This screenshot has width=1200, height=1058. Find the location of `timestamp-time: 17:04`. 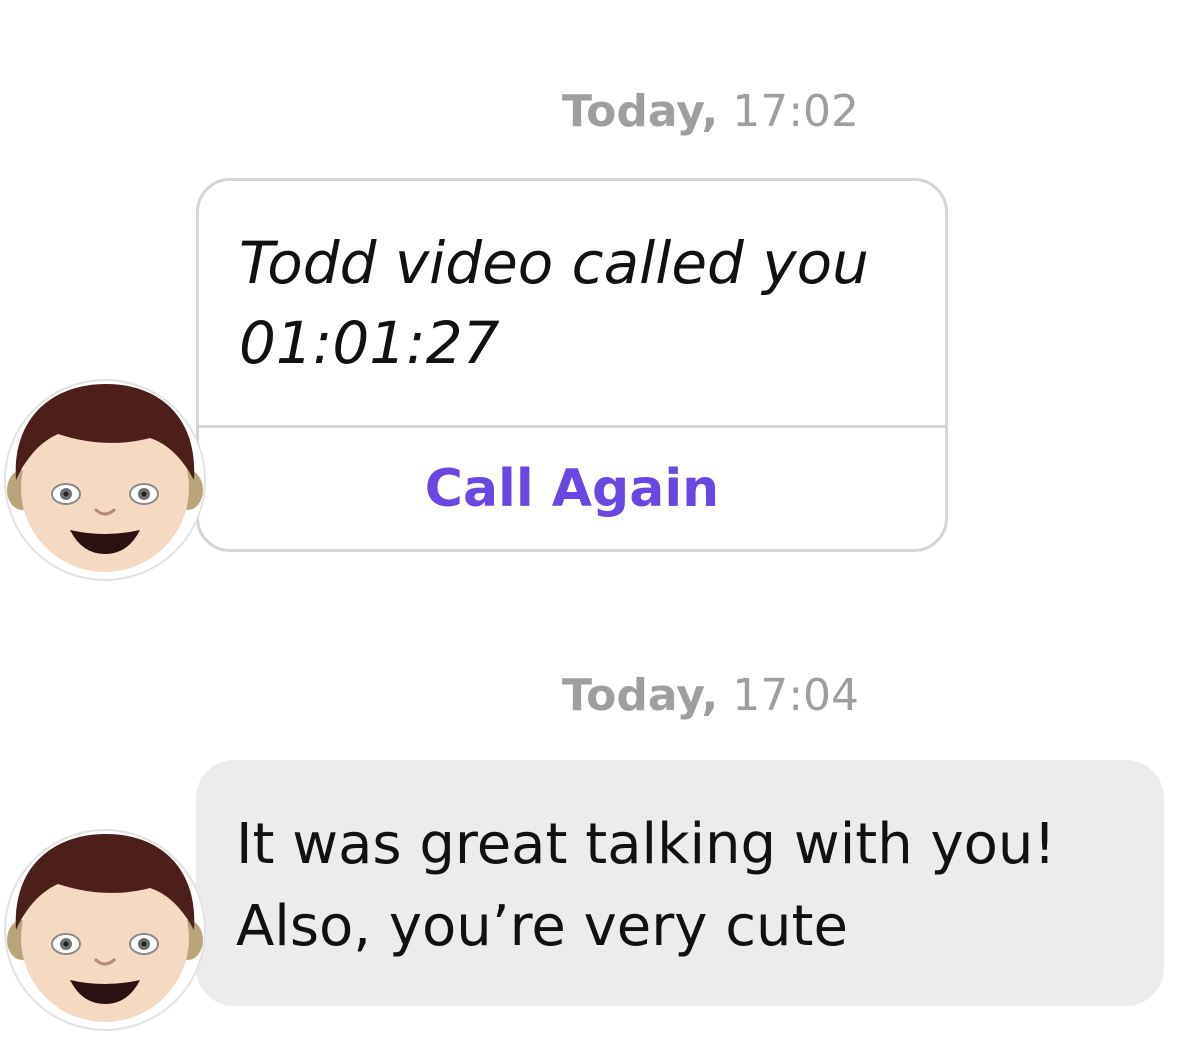

timestamp-time: 17:04 is located at coordinates (796, 695).